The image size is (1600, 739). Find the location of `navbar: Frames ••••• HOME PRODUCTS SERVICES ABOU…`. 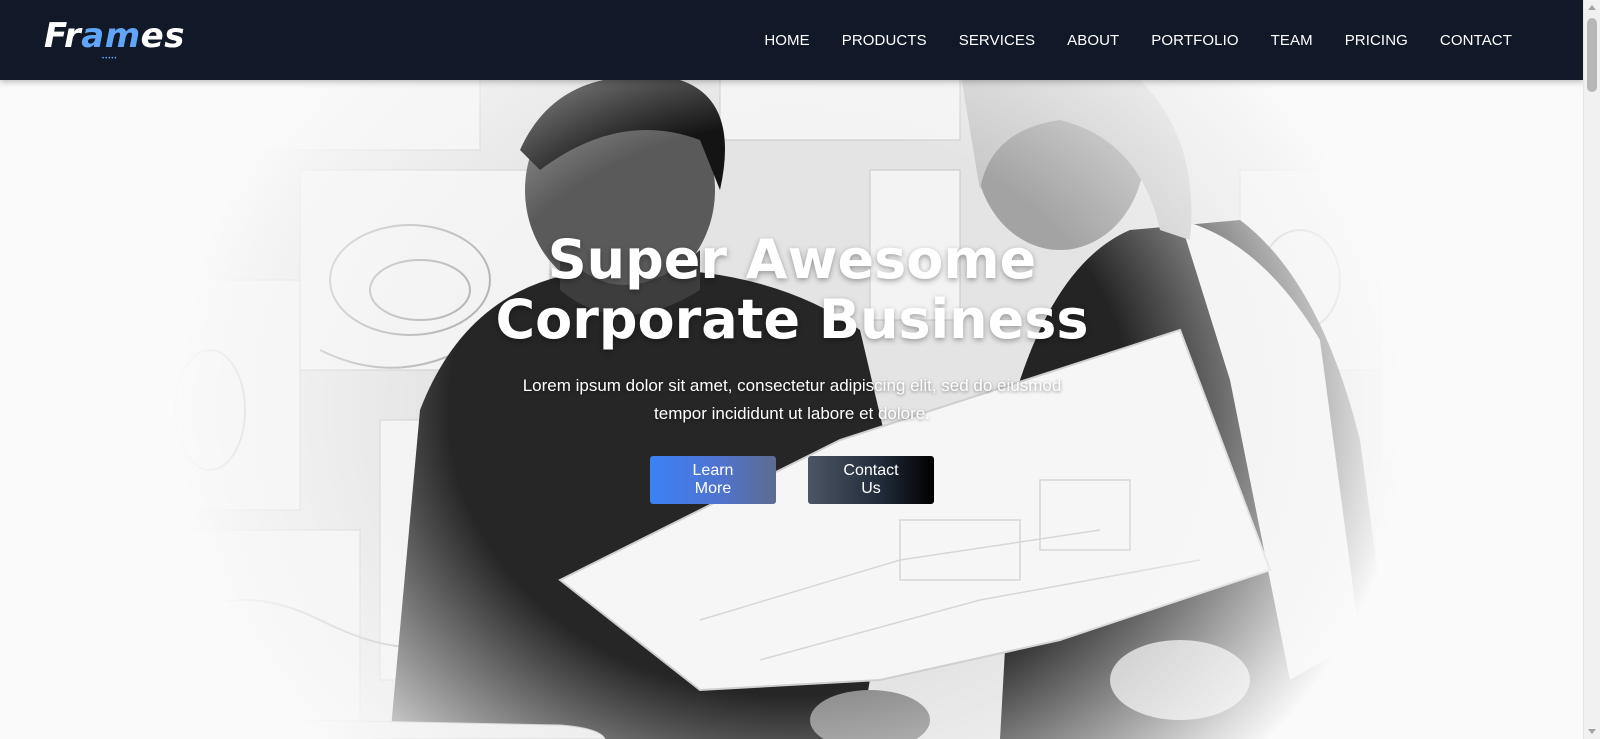

navbar: Frames ••••• HOME PRODUCTS SERVICES ABOU… is located at coordinates (792, 40).